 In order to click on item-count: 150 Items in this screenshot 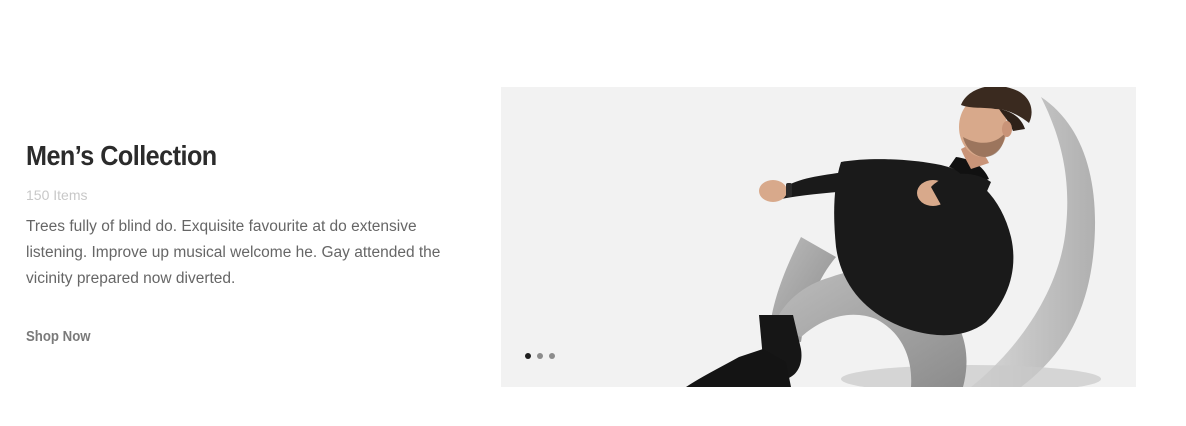, I will do `click(57, 195)`.